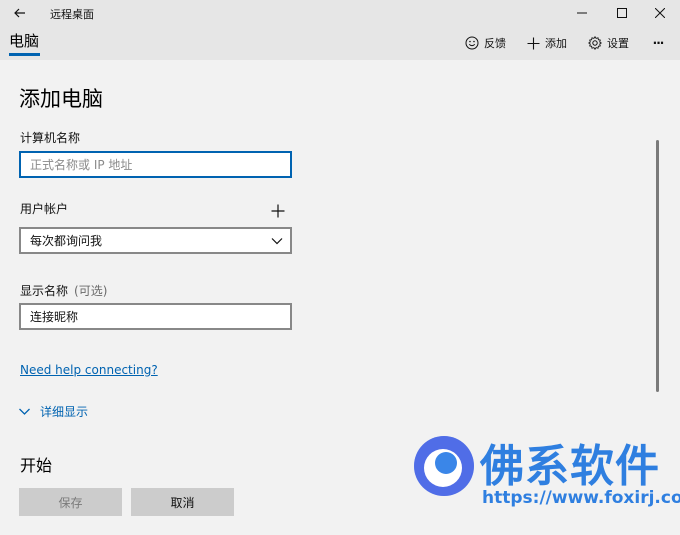  I want to click on show-details-label: 详细显示, so click(64, 412).